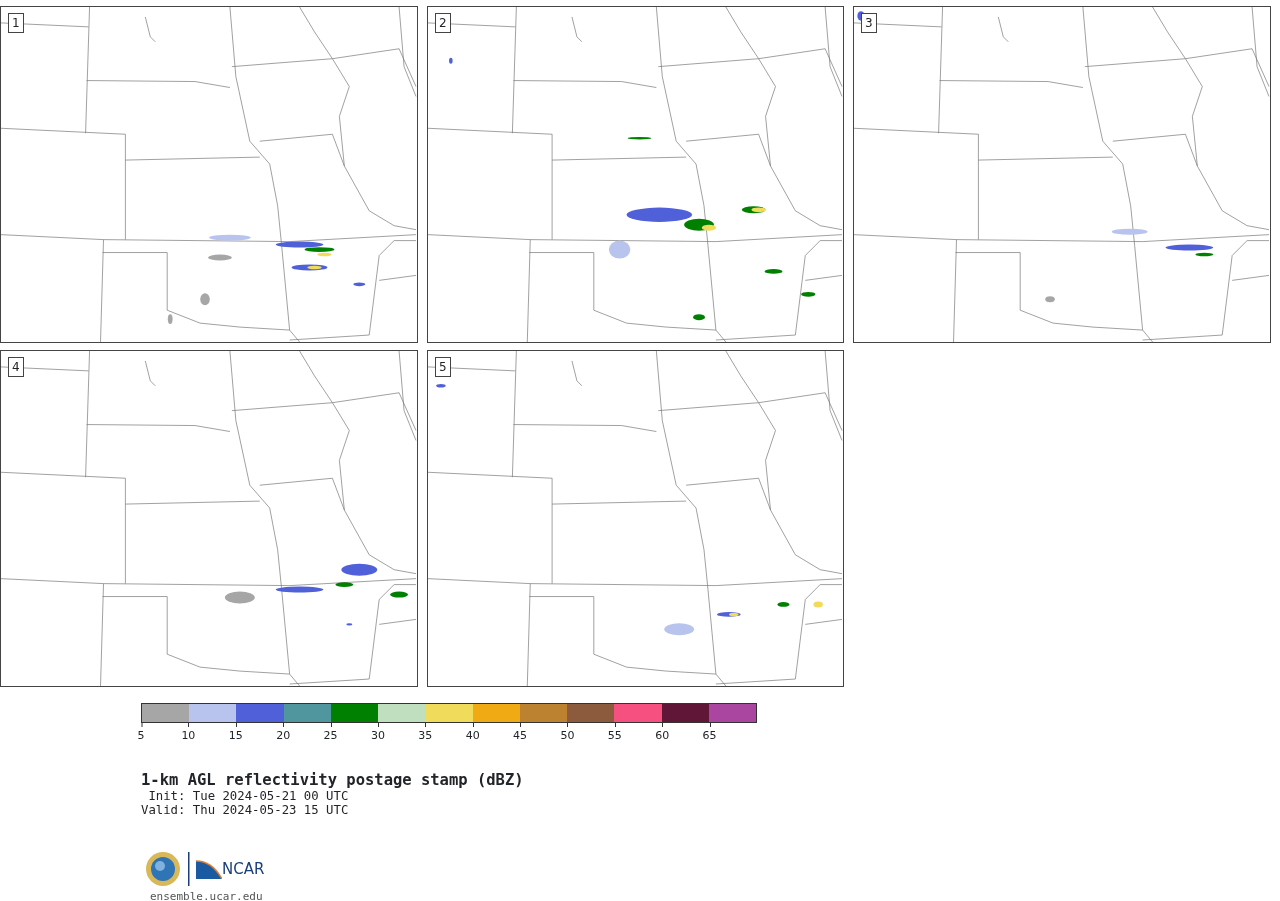 The width and height of the screenshot is (1280, 901). What do you see at coordinates (472, 734) in the screenshot?
I see `tick-label: 40` at bounding box center [472, 734].